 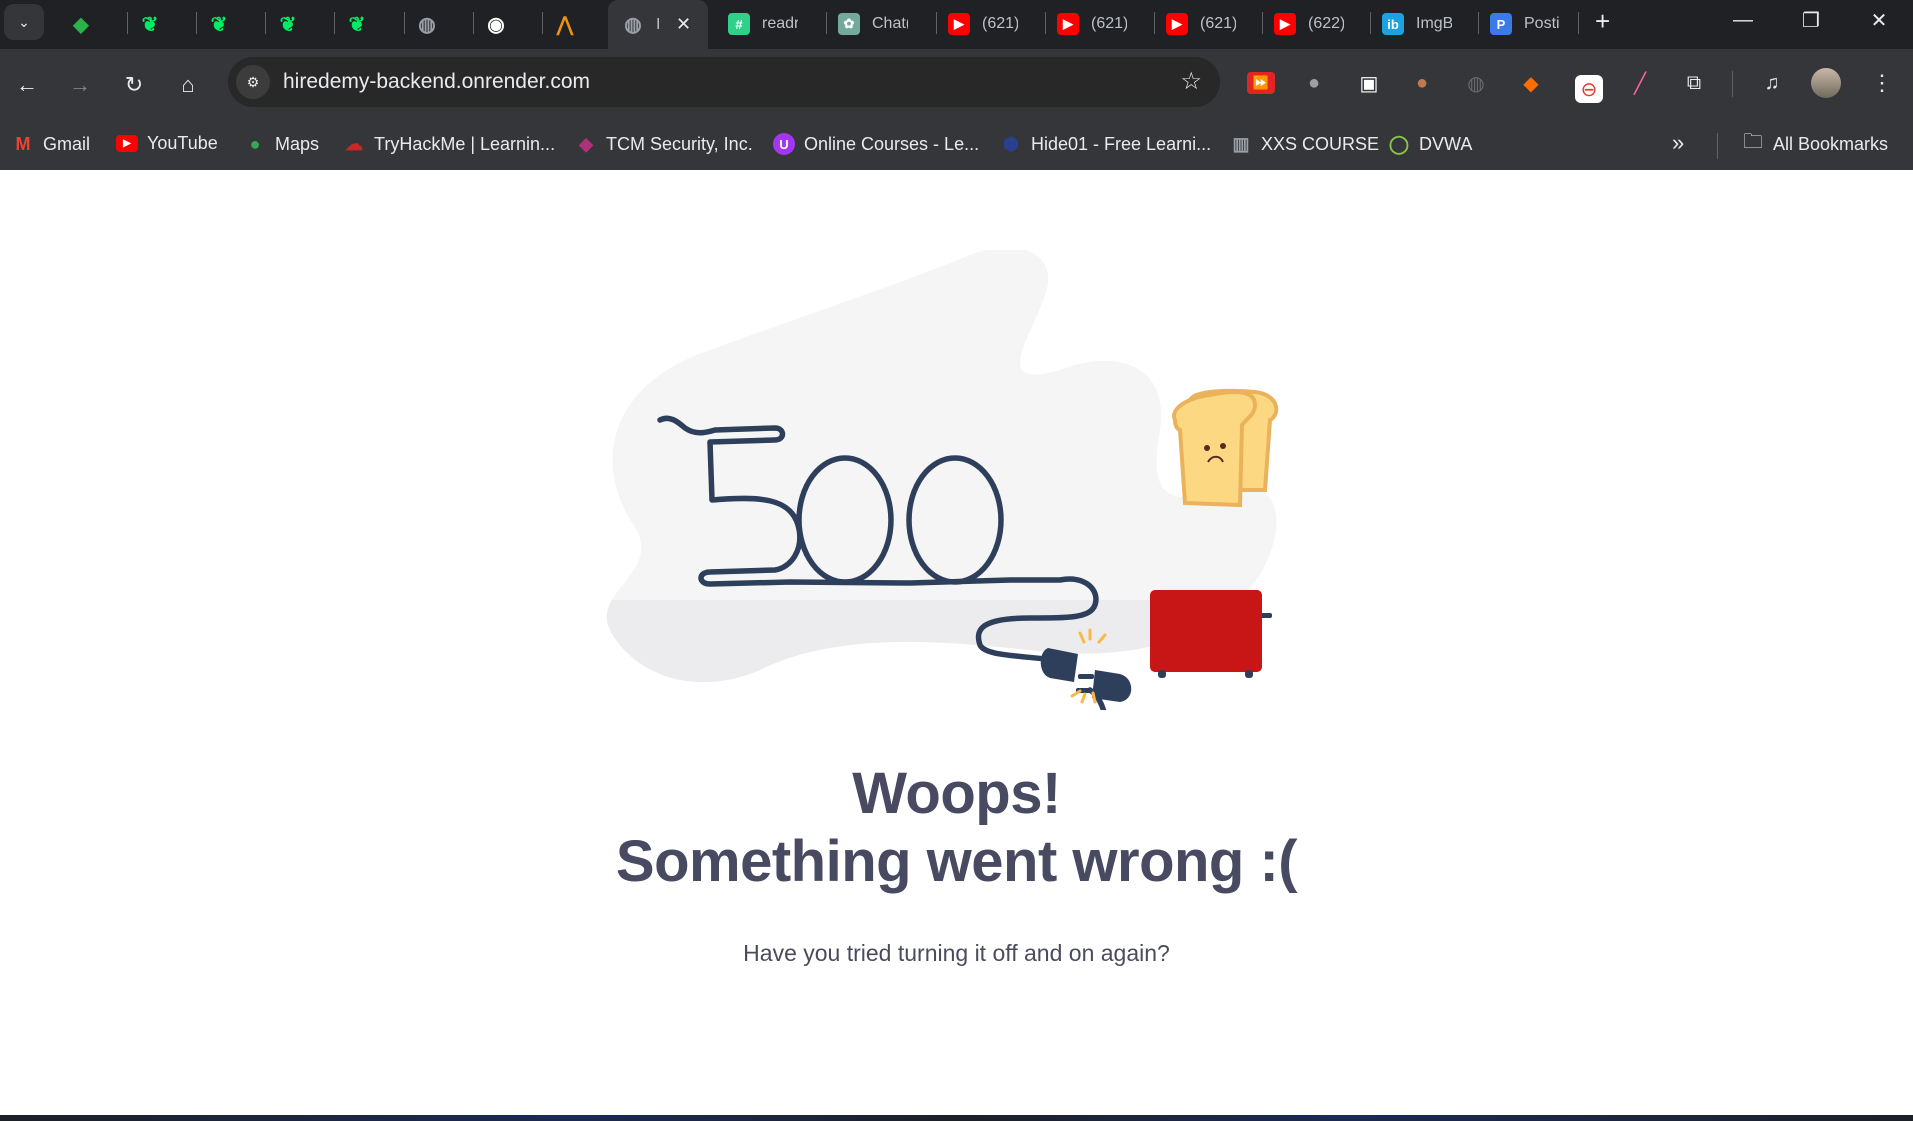 What do you see at coordinates (427, 24) in the screenshot?
I see `browser-tab: ◍` at bounding box center [427, 24].